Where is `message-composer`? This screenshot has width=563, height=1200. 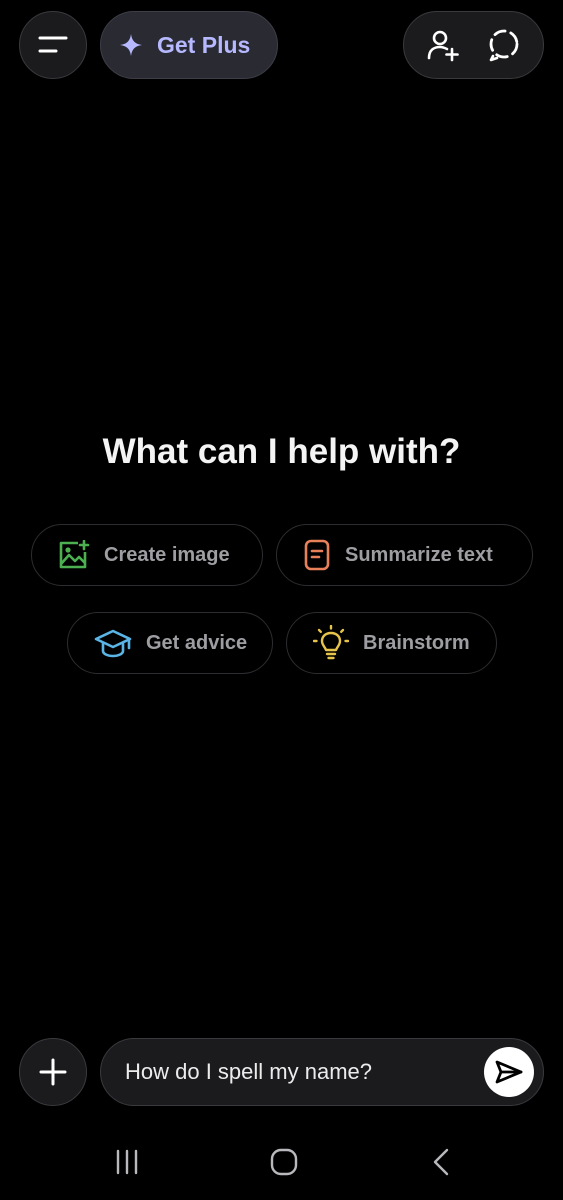
message-composer is located at coordinates (322, 1072).